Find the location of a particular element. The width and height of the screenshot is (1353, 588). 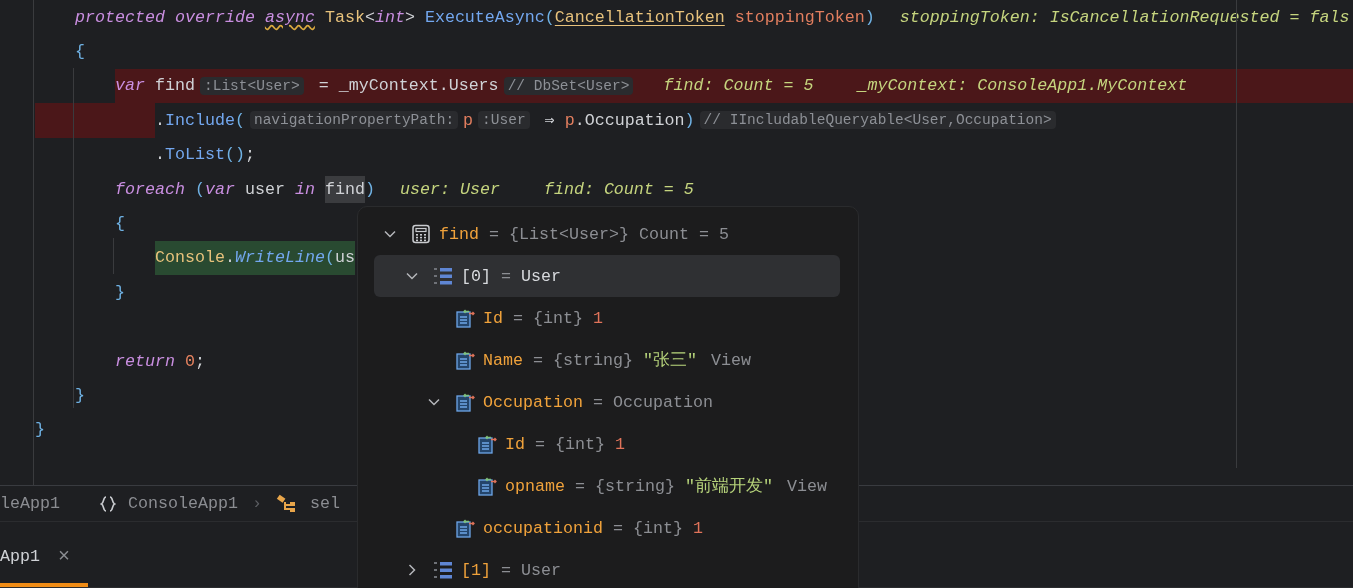

editor-tab: App1 × is located at coordinates (44, 558).